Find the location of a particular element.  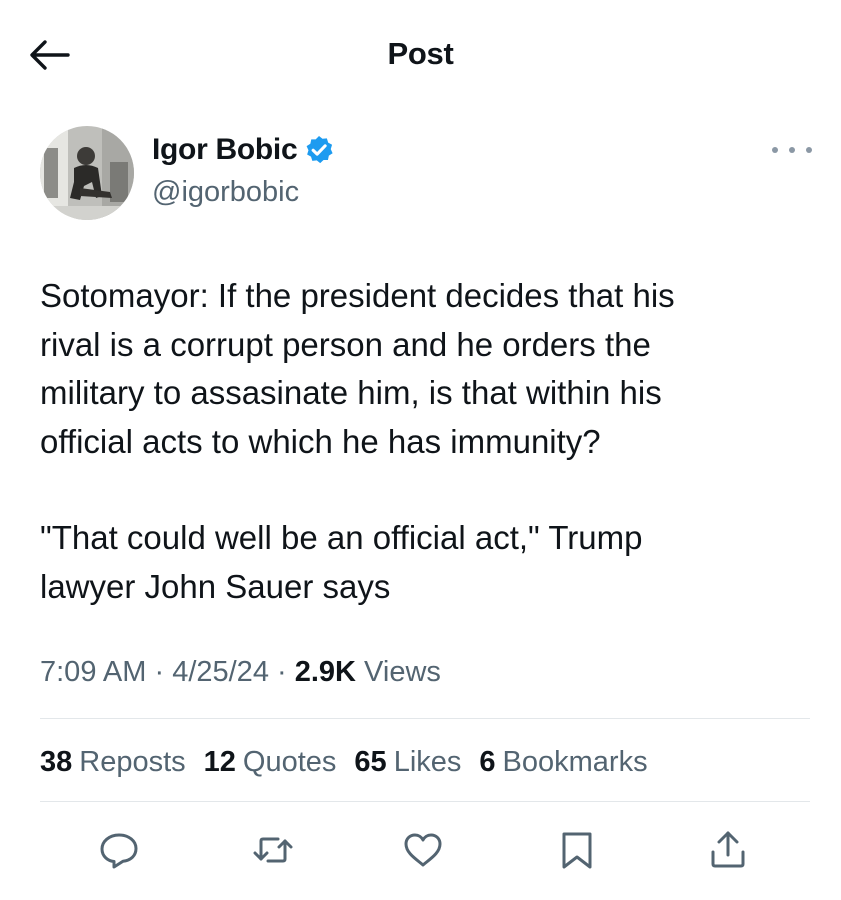

author-name-row: Igor Bobic is located at coordinates (243, 150).